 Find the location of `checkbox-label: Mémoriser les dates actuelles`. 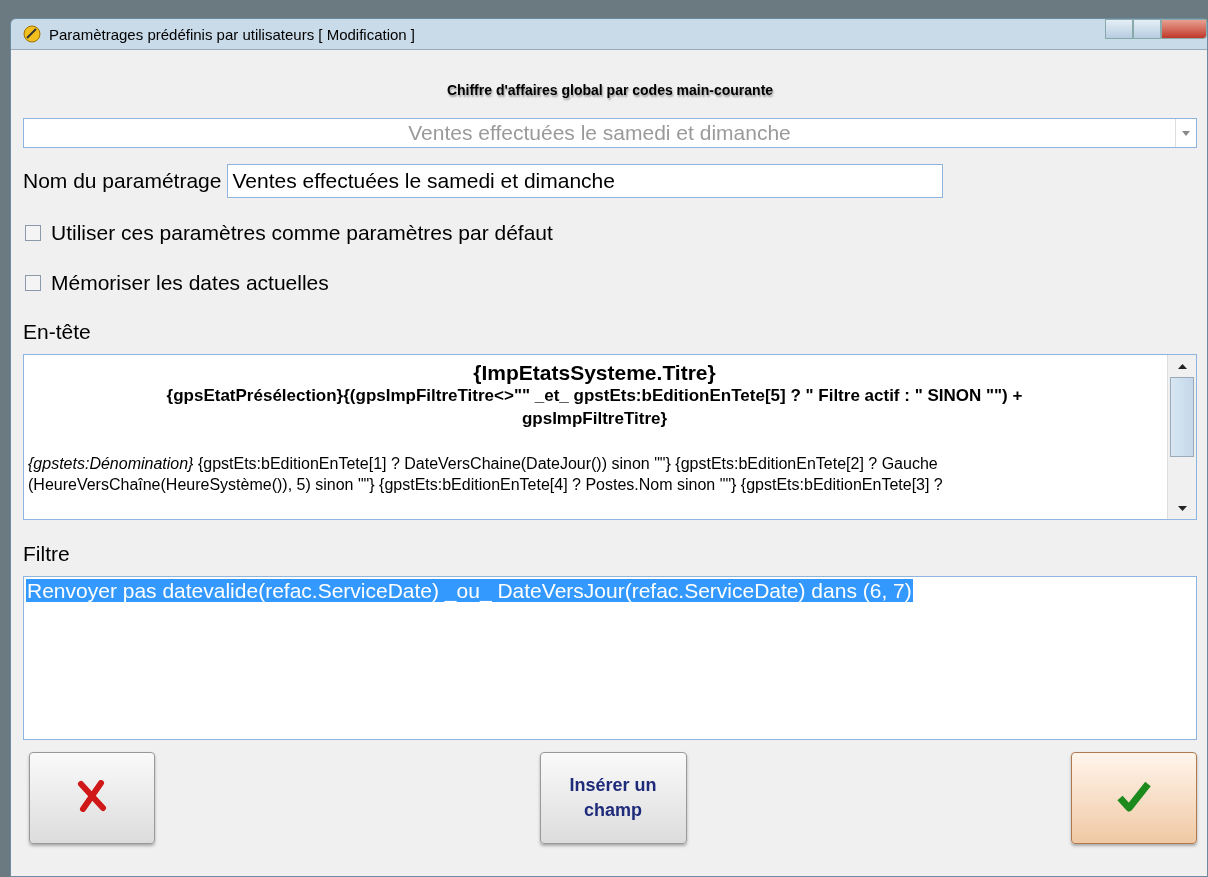

checkbox-label: Mémoriser les dates actuelles is located at coordinates (190, 283).